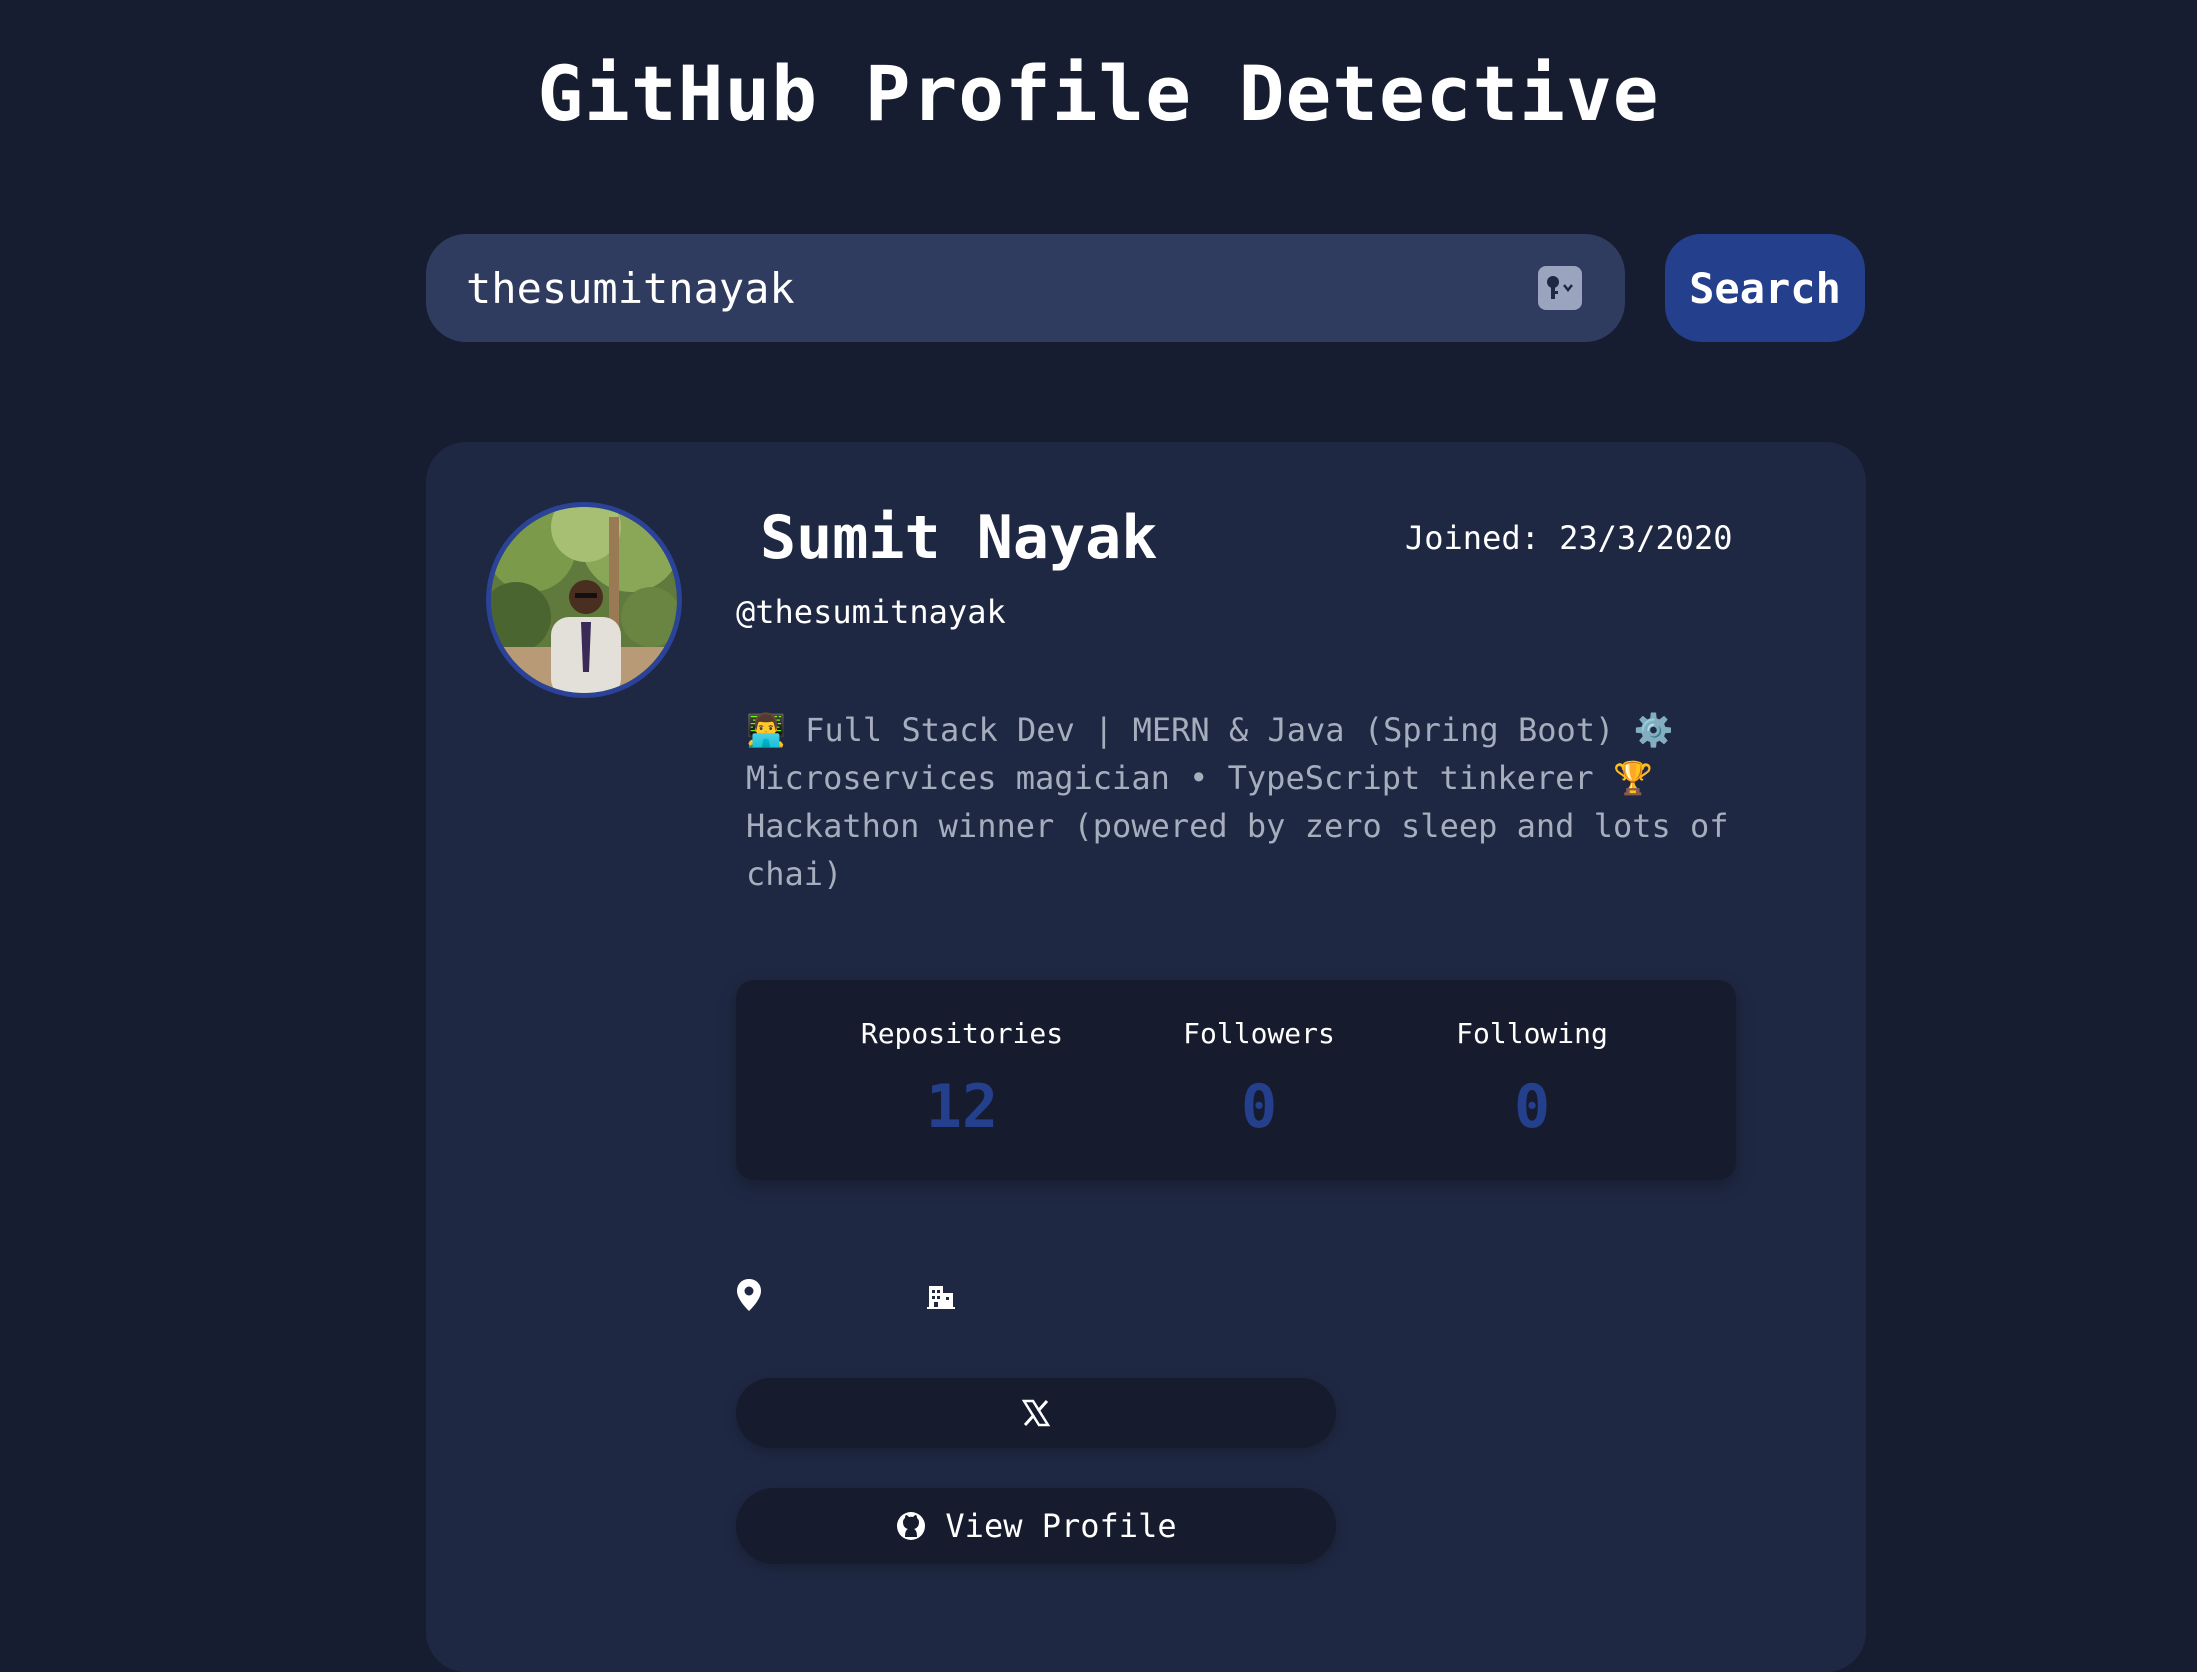 This screenshot has width=2197, height=1672. I want to click on stat-repositories: Repositories 12, so click(962, 1061).